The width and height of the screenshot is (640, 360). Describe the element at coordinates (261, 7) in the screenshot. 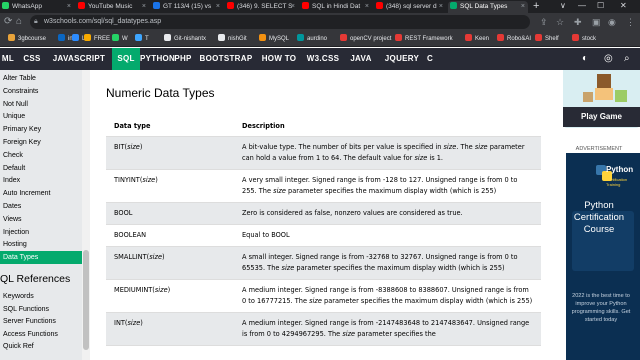

I see `browser-tab: (346) 9. SELECT S ×` at that location.